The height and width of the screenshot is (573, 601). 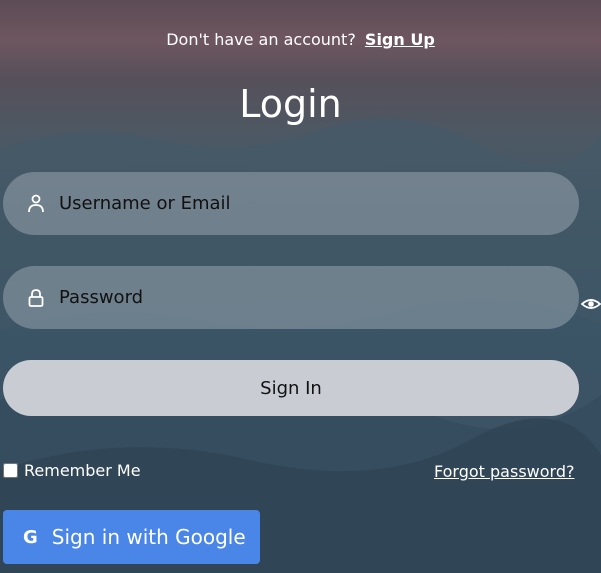 I want to click on remember-me: Remember Me, so click(x=72, y=470).